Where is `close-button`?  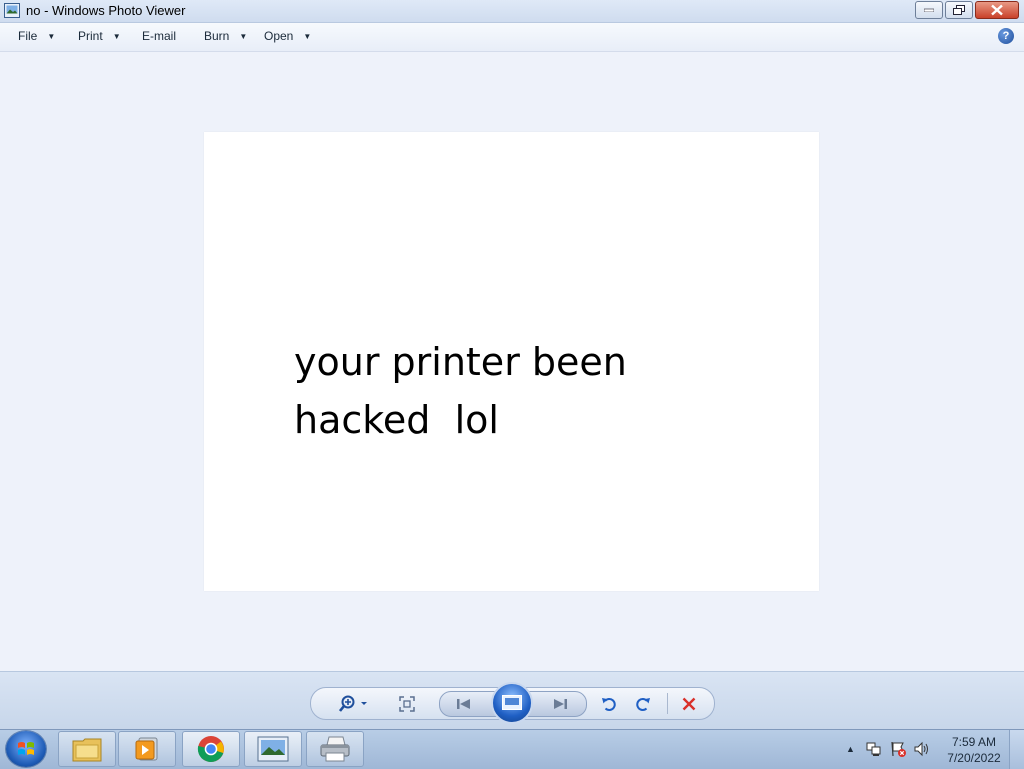 close-button is located at coordinates (997, 10).